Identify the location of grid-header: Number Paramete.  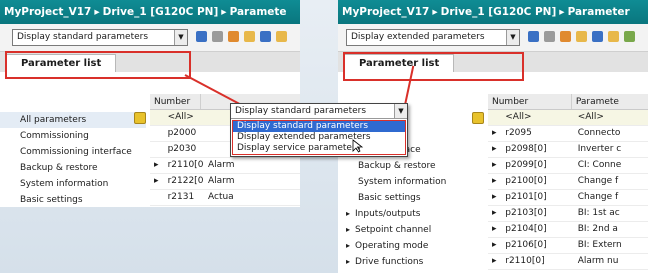
(568, 102).